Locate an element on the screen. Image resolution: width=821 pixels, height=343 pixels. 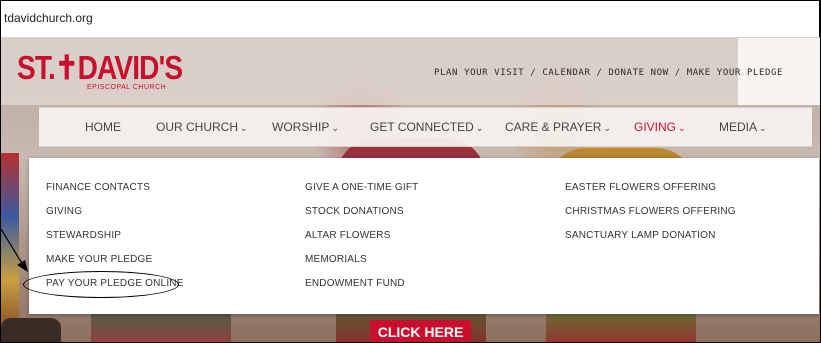
nav-label: WORSHIP is located at coordinates (301, 127).